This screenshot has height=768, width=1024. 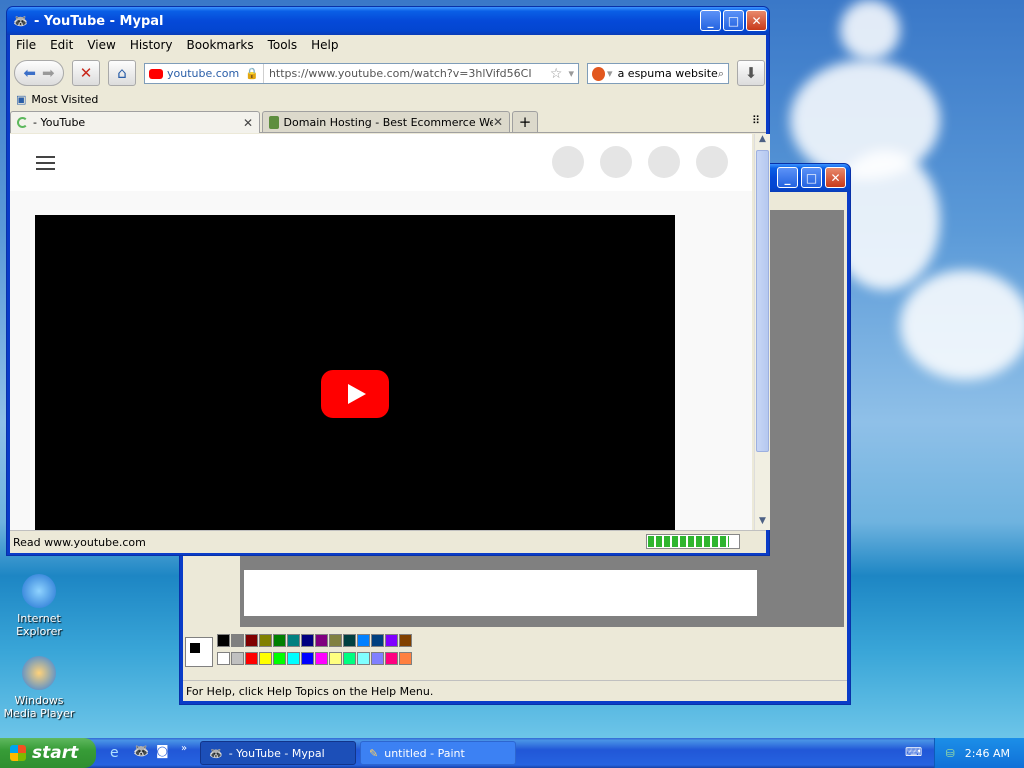 What do you see at coordinates (762, 523) in the screenshot?
I see `scroll-down-icon: ▼` at bounding box center [762, 523].